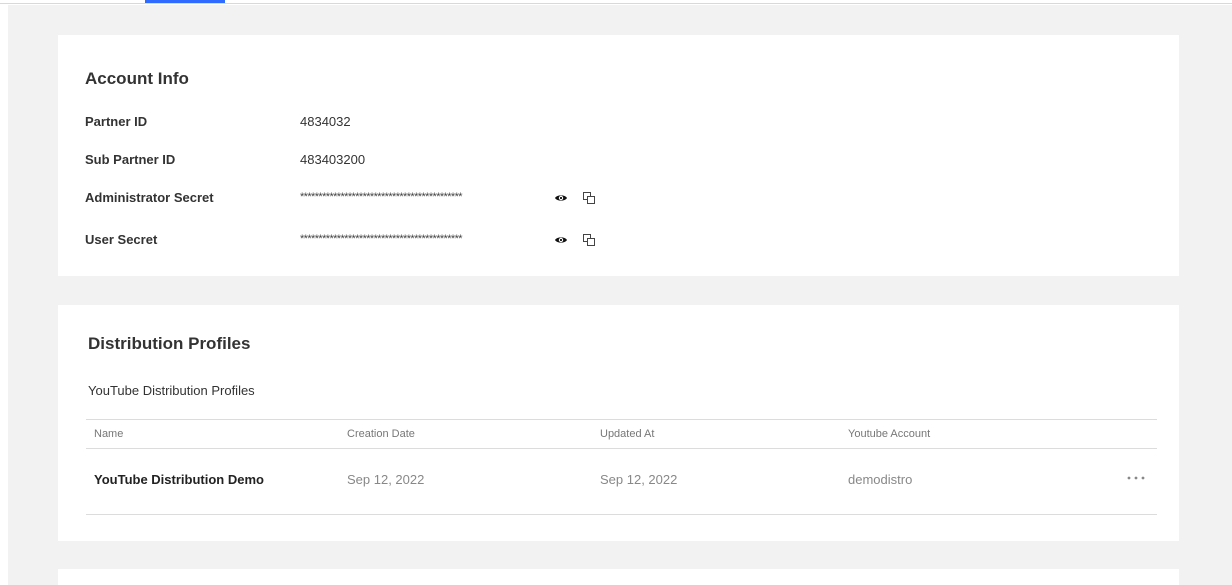 This screenshot has width=1232, height=585. What do you see at coordinates (121, 239) in the screenshot?
I see `user-secret-label: User Secret` at bounding box center [121, 239].